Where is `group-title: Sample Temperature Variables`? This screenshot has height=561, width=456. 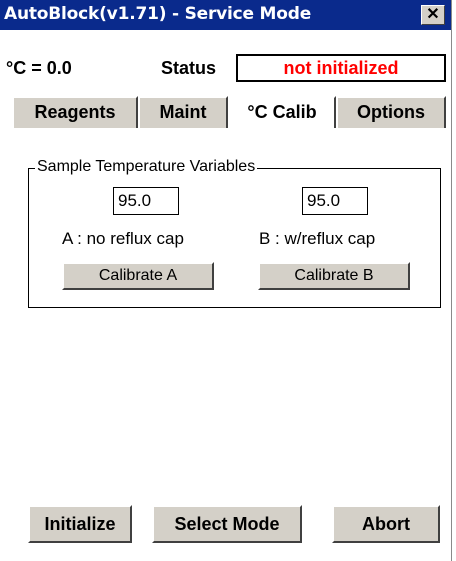
group-title: Sample Temperature Variables is located at coordinates (146, 167).